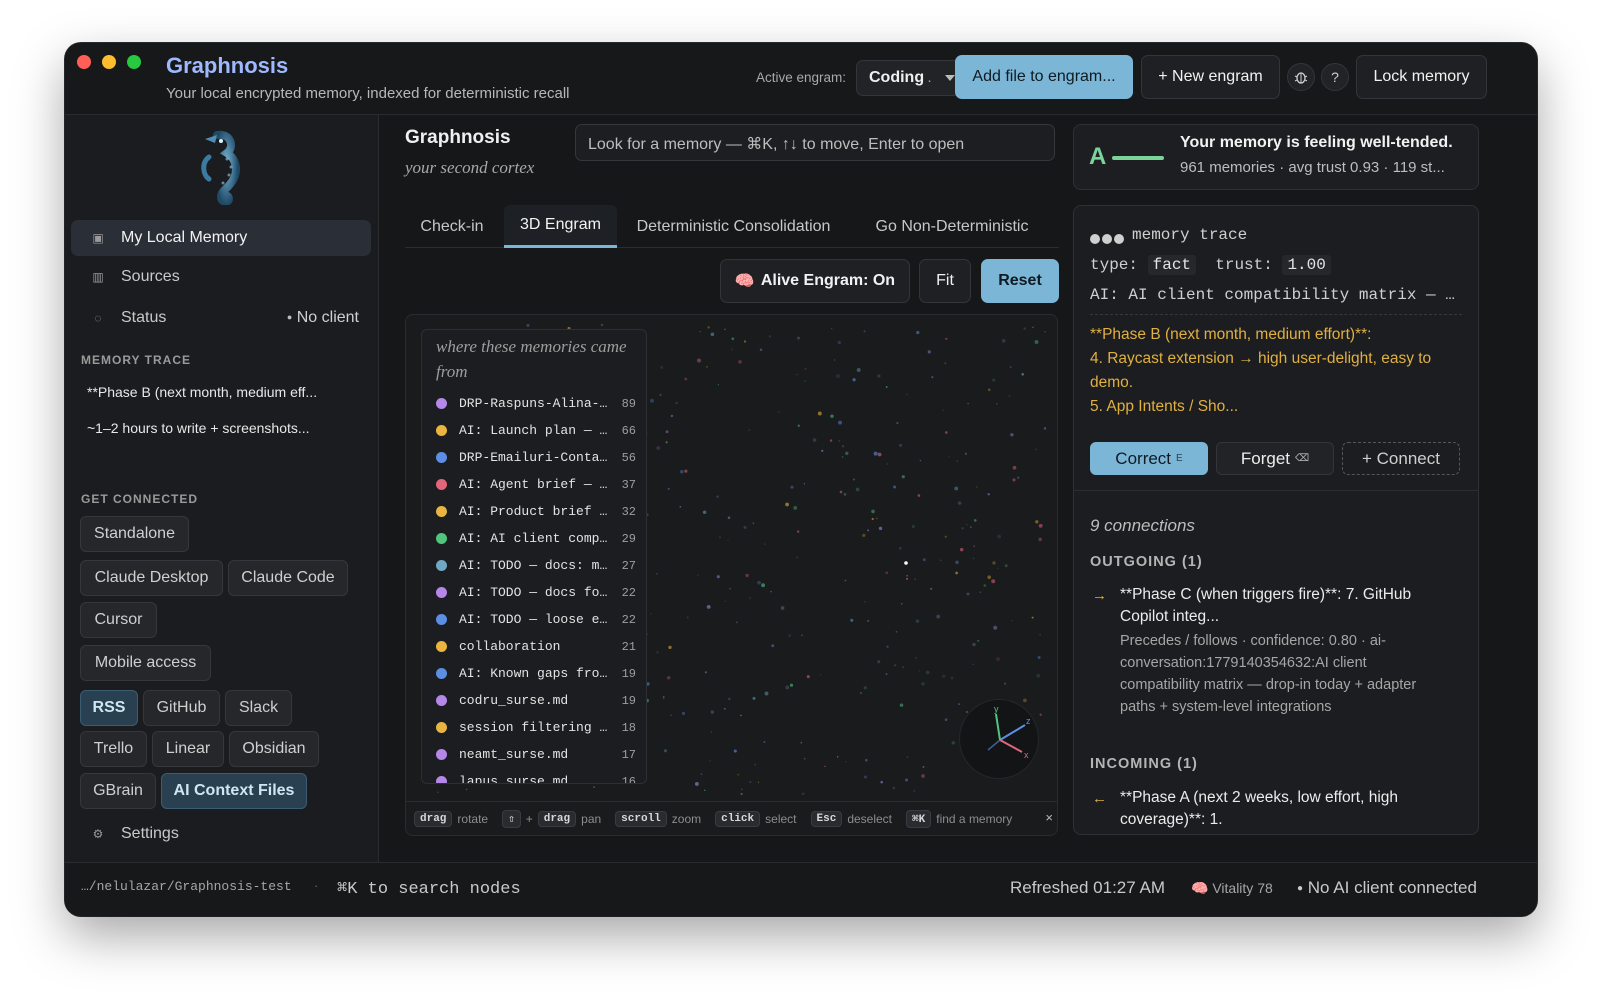  Describe the element at coordinates (536, 403) in the screenshot. I see `legend-item: DRP-Raspuns-Alina-... 89` at that location.